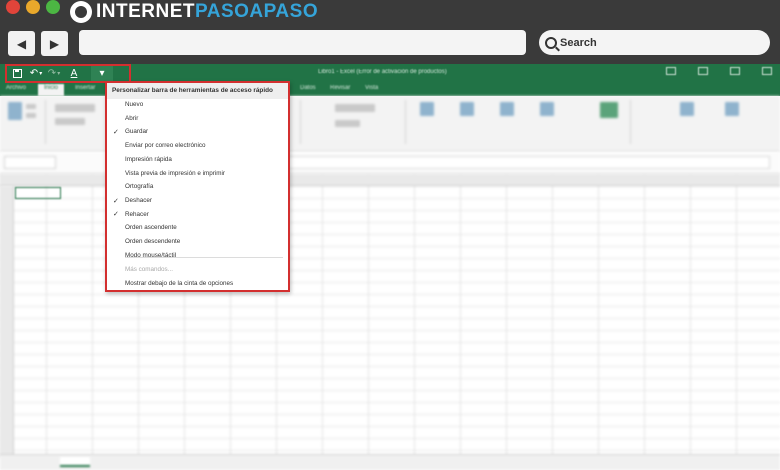 Image resolution: width=780 pixels, height=470 pixels. I want to click on save-icon, so click(17, 73).